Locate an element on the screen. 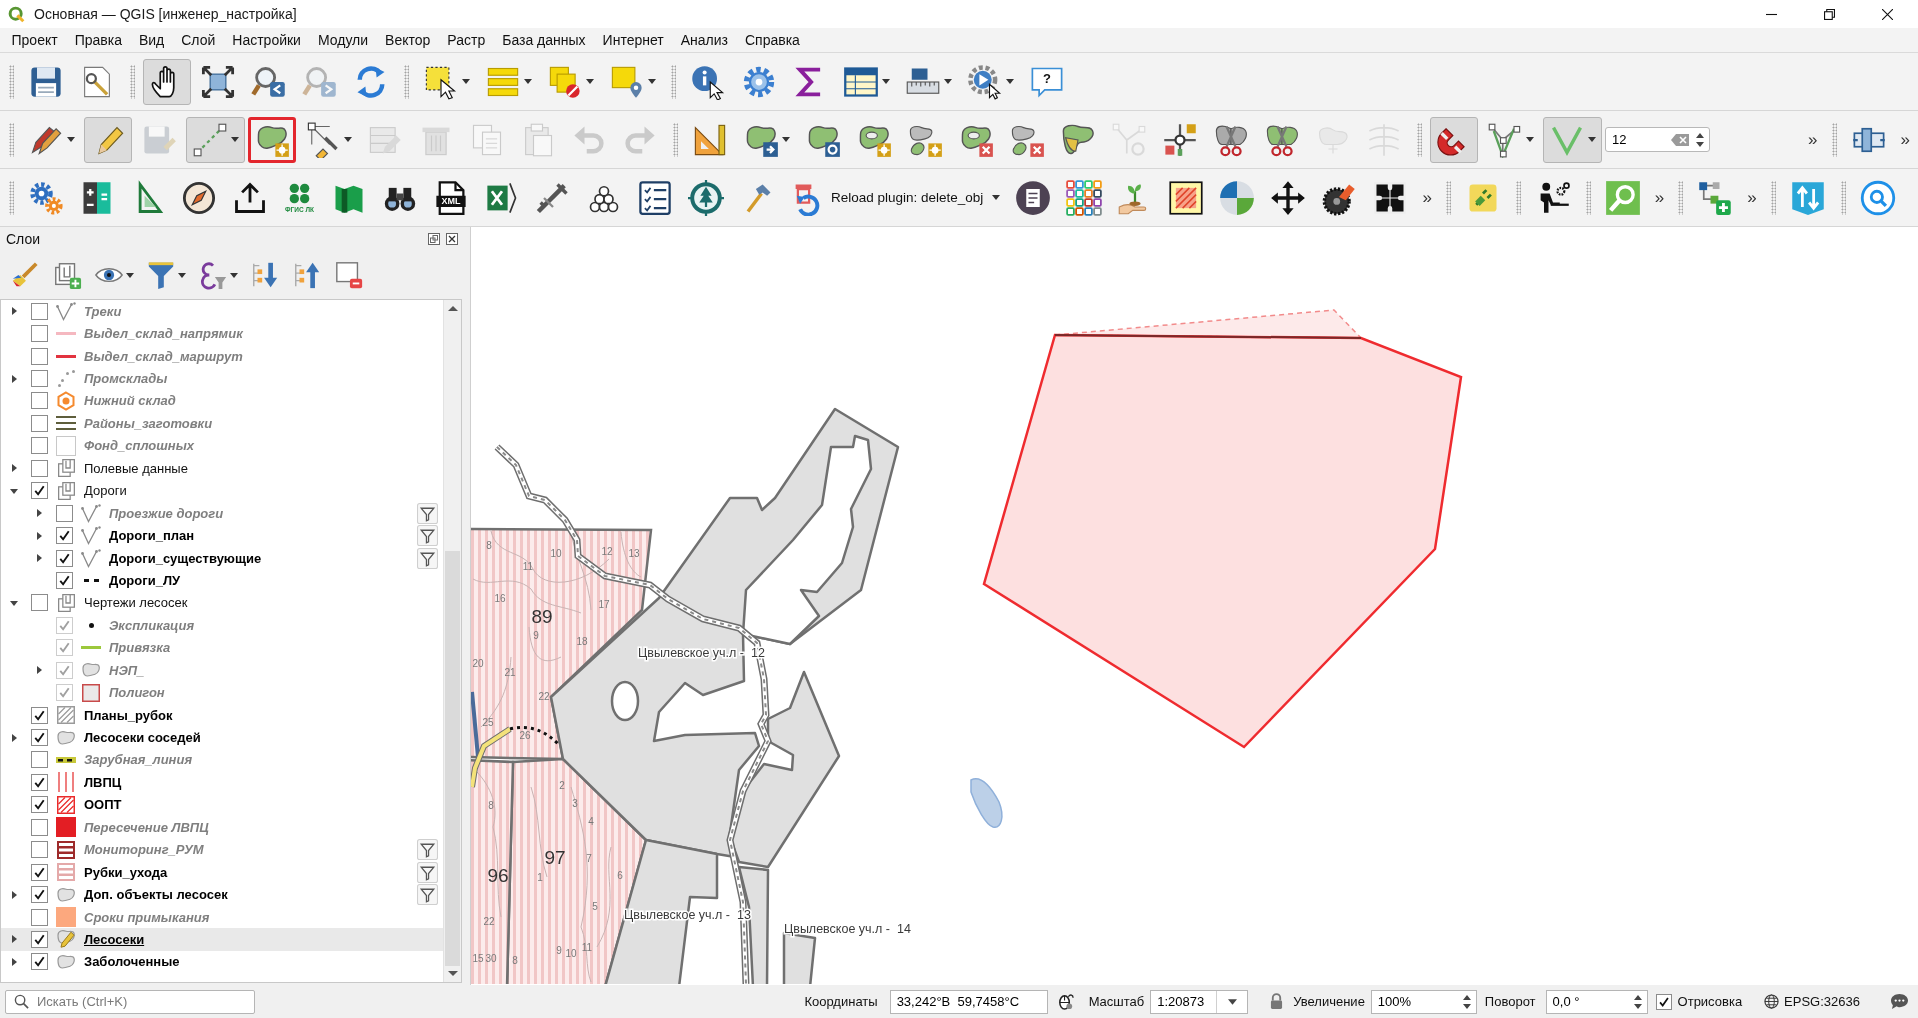 The height and width of the screenshot is (1018, 1918). layer-name: Нижний склад is located at coordinates (130, 401).